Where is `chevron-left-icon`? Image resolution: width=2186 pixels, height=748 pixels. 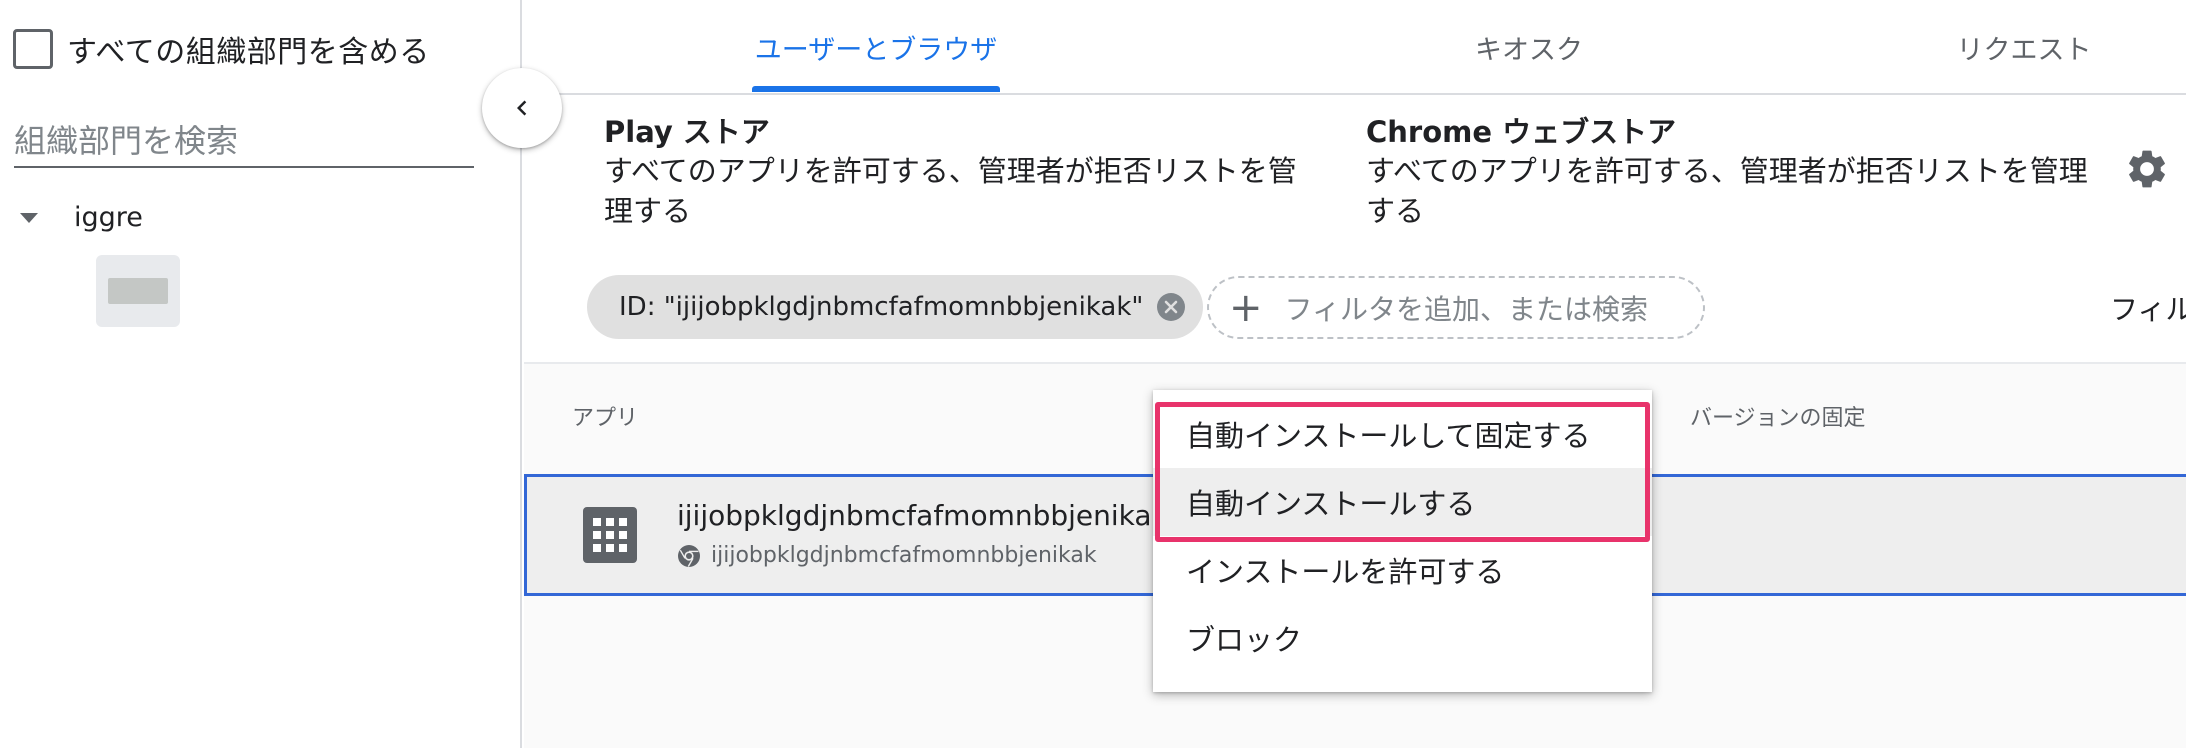 chevron-left-icon is located at coordinates (522, 108).